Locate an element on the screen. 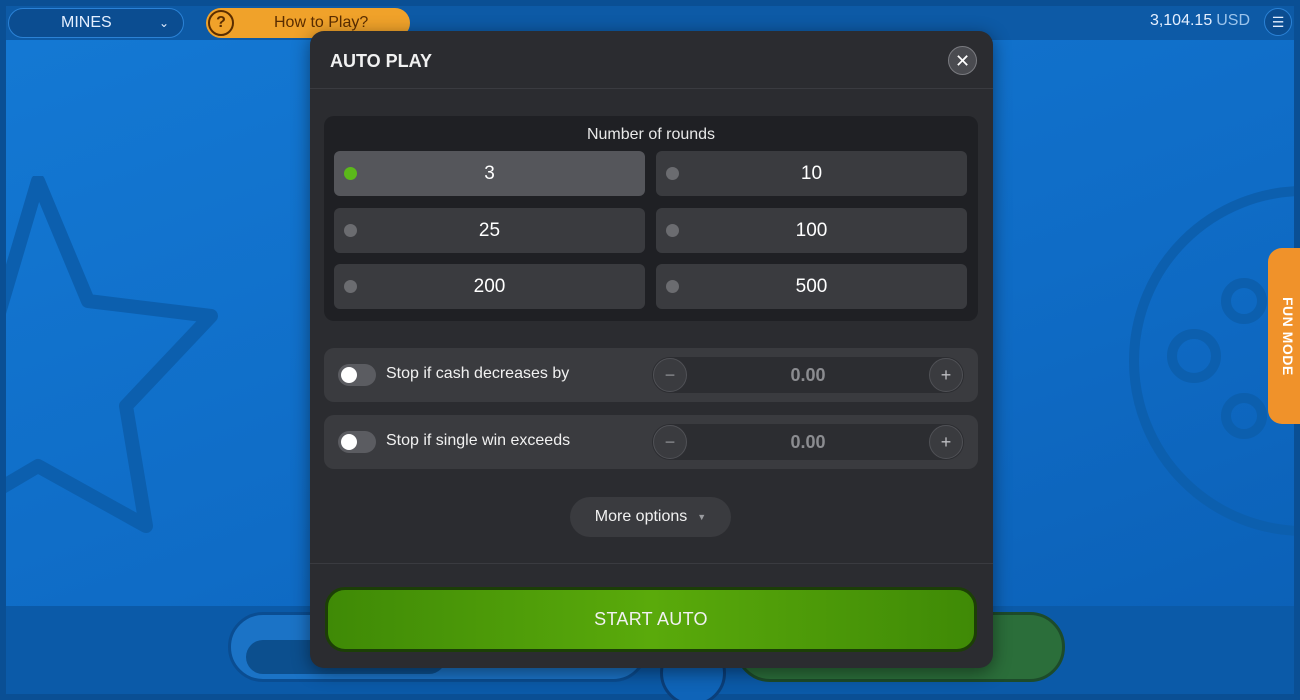 This screenshot has width=1300, height=700. round-value: 200 is located at coordinates (489, 286).